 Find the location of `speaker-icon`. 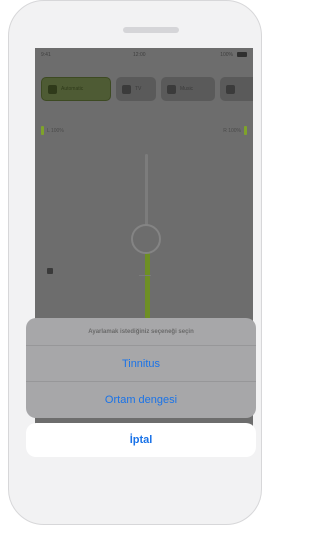

speaker-icon is located at coordinates (50, 271).